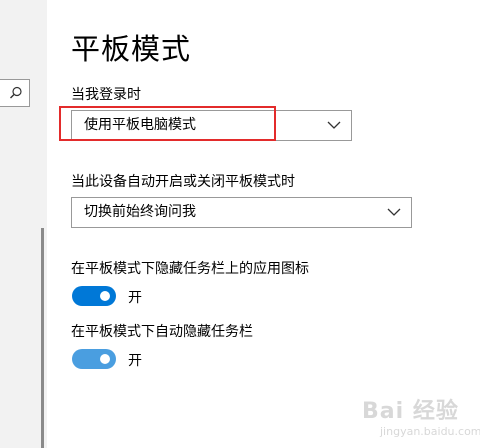 The image size is (480, 448). I want to click on navigation-pane-edge, so click(23, 224).